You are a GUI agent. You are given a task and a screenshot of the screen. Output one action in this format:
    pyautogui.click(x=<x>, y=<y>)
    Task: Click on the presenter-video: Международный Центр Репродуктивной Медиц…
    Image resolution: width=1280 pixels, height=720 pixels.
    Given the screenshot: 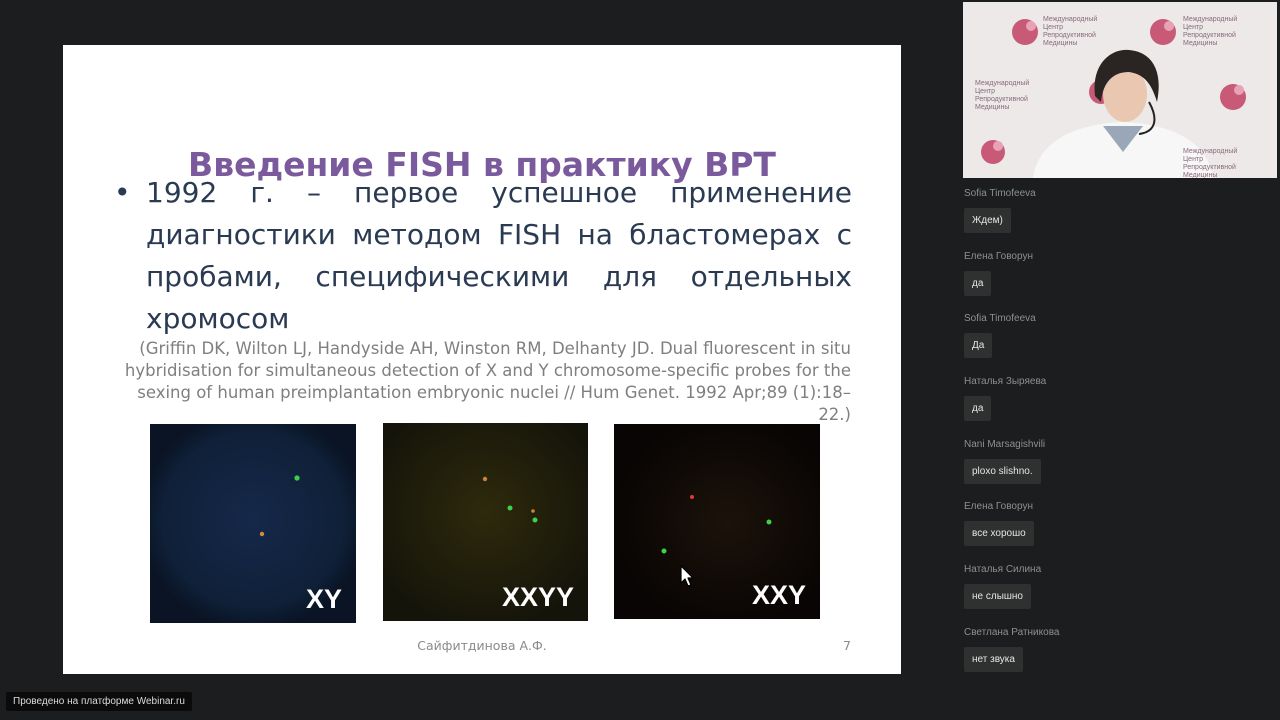 What is the action you would take?
    pyautogui.click(x=1120, y=90)
    